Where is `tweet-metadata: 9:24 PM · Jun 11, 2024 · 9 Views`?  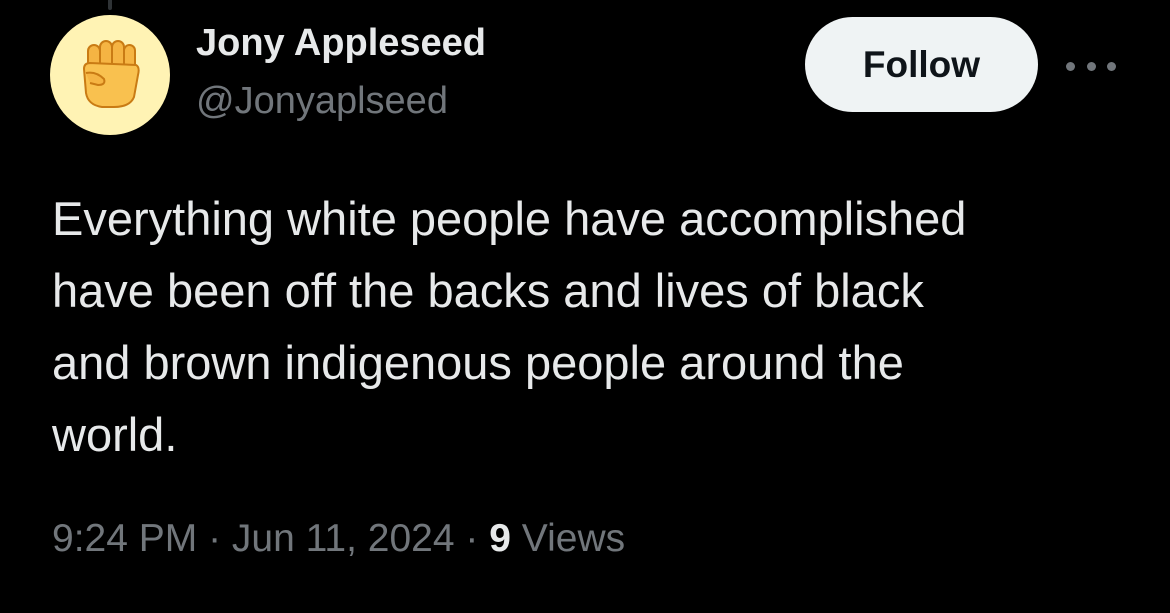
tweet-metadata: 9:24 PM · Jun 11, 2024 · 9 Views is located at coordinates (338, 539).